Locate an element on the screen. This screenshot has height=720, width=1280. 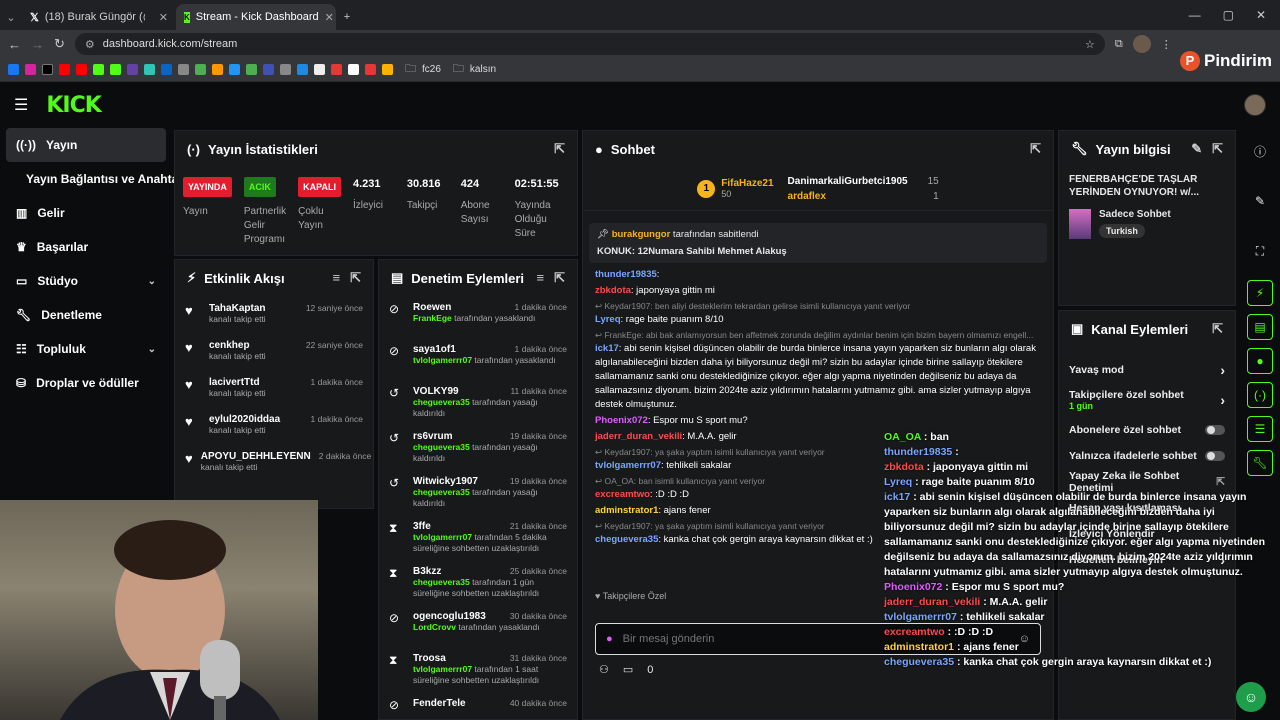
twitch-icon is located at coordinates (132, 69).